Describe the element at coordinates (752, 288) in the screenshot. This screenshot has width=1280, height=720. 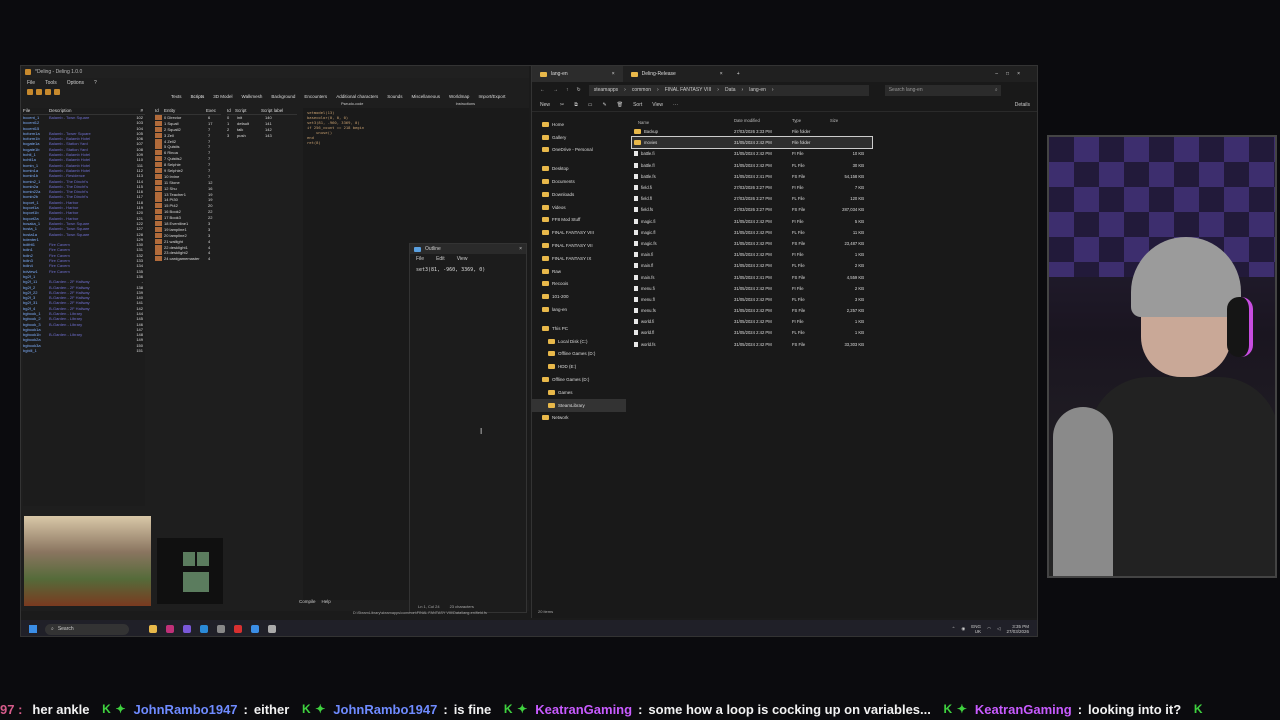
I see `file-row: menu.fi 31/05/2024 2:42 PM FI File 2 KB` at that location.